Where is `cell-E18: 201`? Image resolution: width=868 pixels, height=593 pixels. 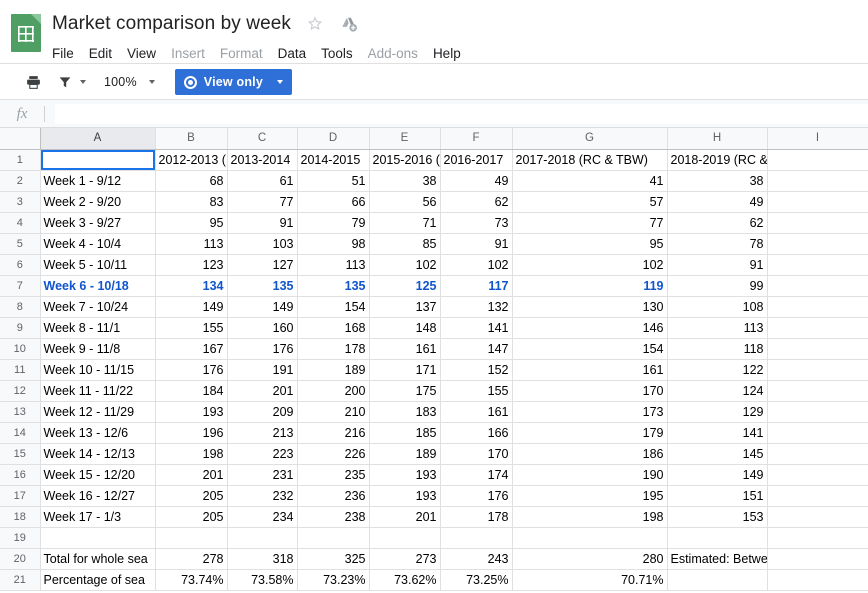 cell-E18: 201 is located at coordinates (405, 517).